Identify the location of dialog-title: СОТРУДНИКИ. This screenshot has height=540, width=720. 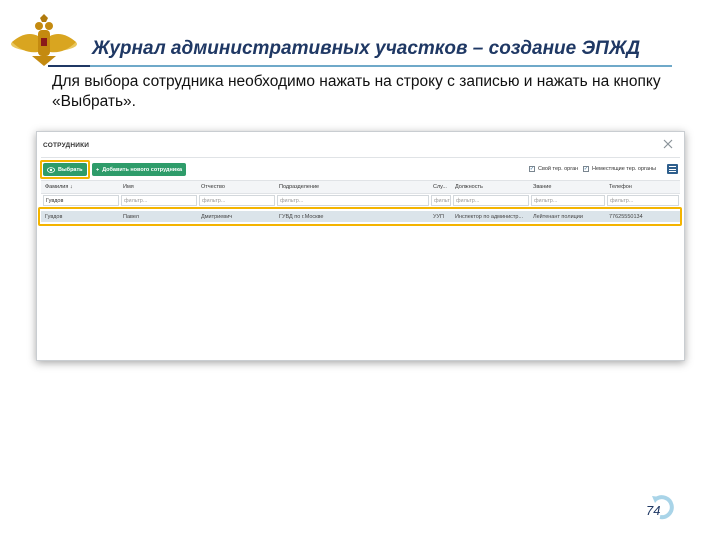
(66, 145).